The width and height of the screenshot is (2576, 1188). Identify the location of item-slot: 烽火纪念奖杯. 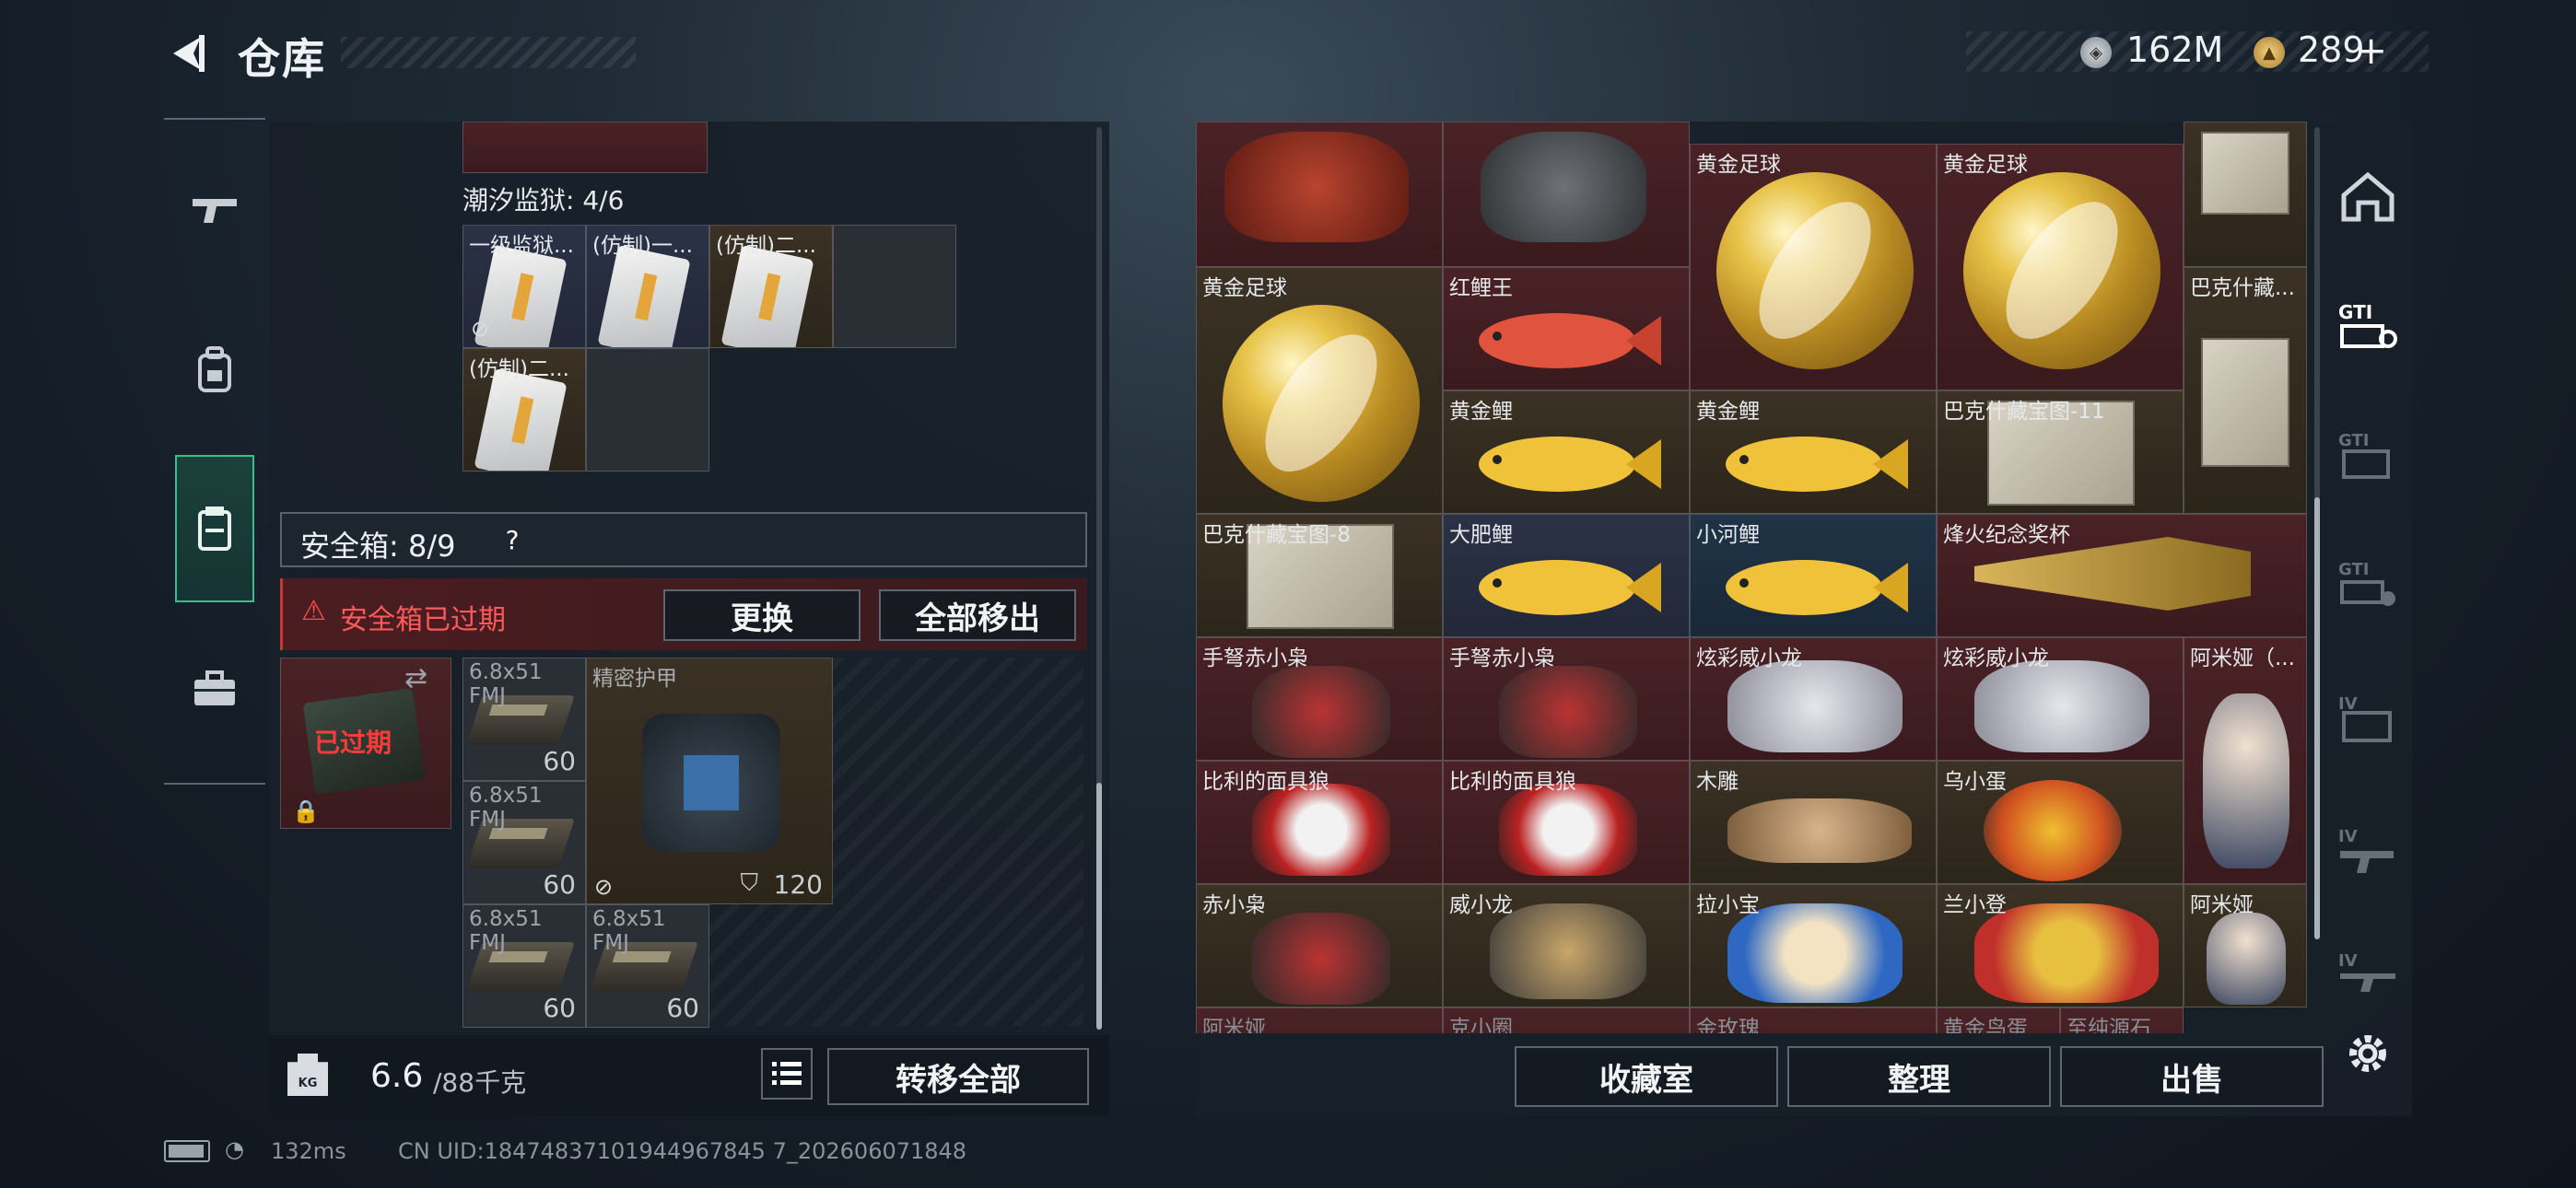
(2122, 575).